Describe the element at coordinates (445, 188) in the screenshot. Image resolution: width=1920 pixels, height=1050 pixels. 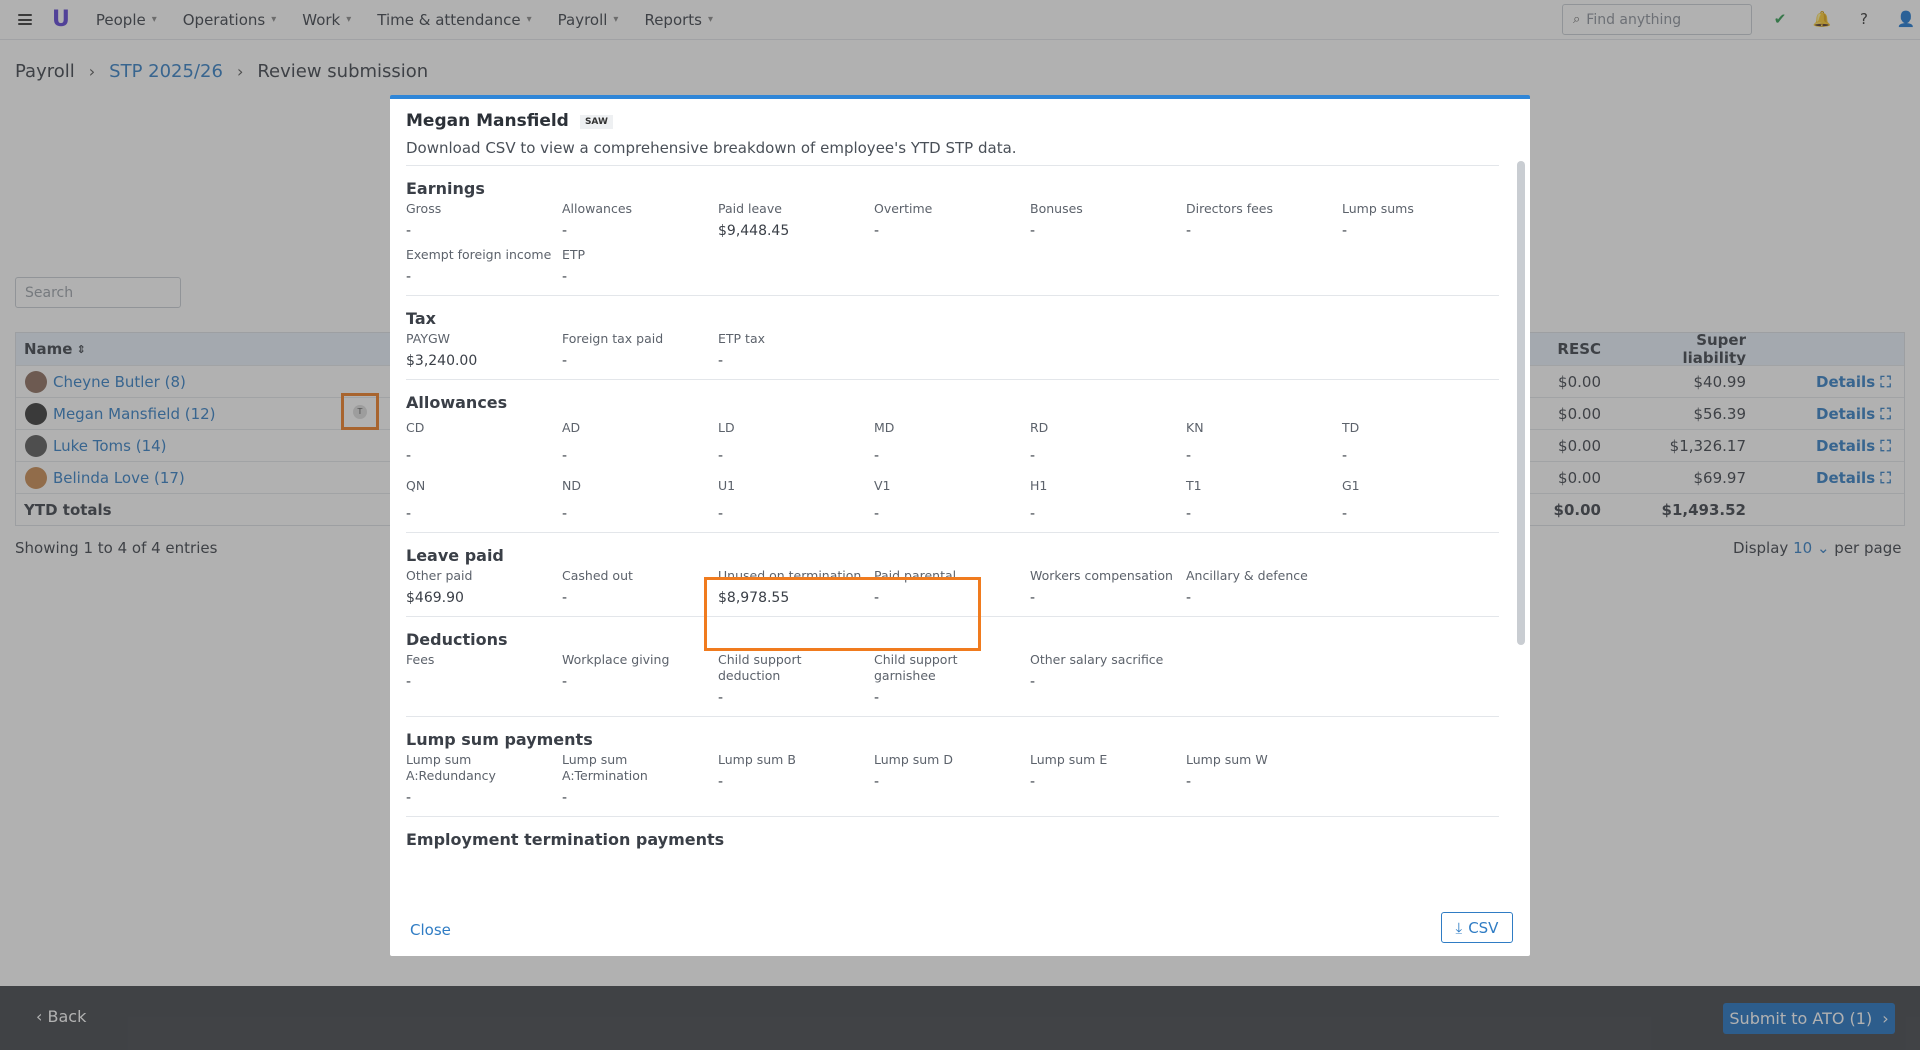
I see `section-title: Earnings` at that location.